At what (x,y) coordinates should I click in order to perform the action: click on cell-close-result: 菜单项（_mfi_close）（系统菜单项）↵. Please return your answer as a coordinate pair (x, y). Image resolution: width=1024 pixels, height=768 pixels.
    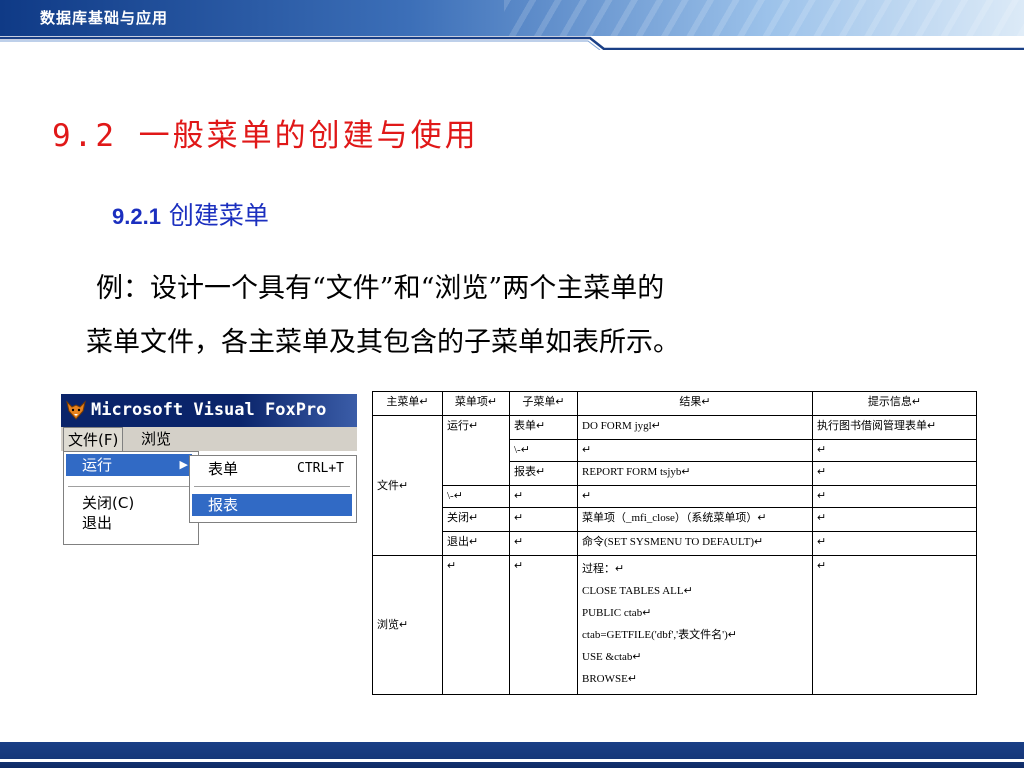
    Looking at the image, I should click on (695, 519).